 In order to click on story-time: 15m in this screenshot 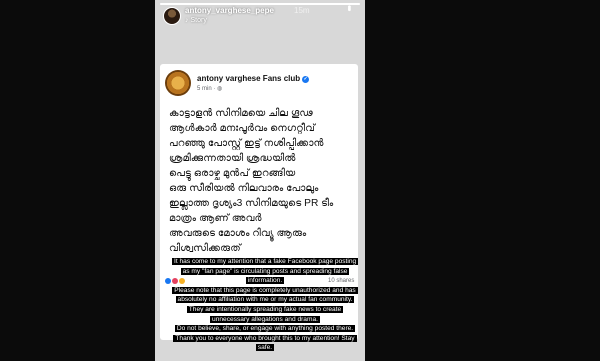, I will do `click(302, 10)`.